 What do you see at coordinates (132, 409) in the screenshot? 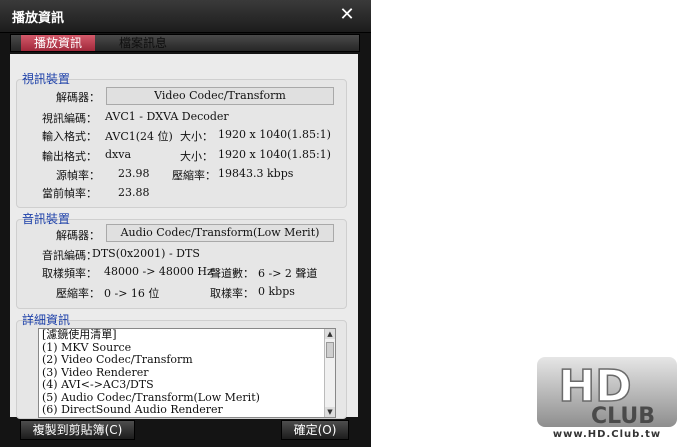
I see `filter-list-item: (6) DirectSound Audio Renderer` at bounding box center [132, 409].